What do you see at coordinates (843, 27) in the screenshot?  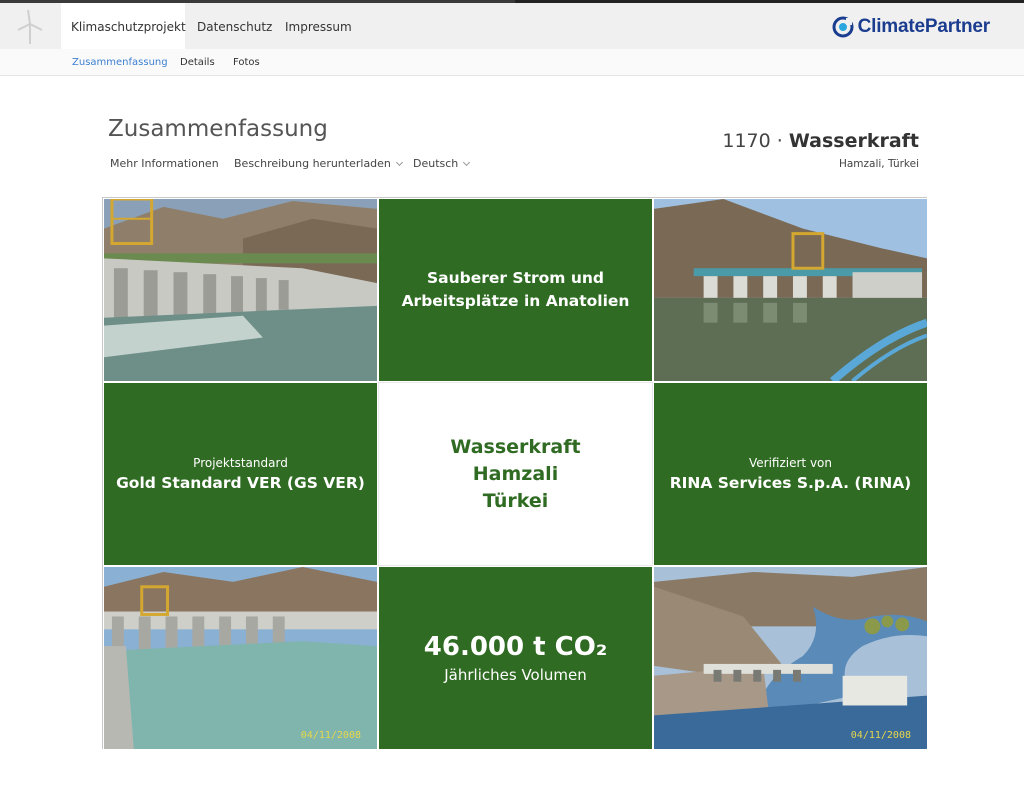 I see `climatepartner-icon` at bounding box center [843, 27].